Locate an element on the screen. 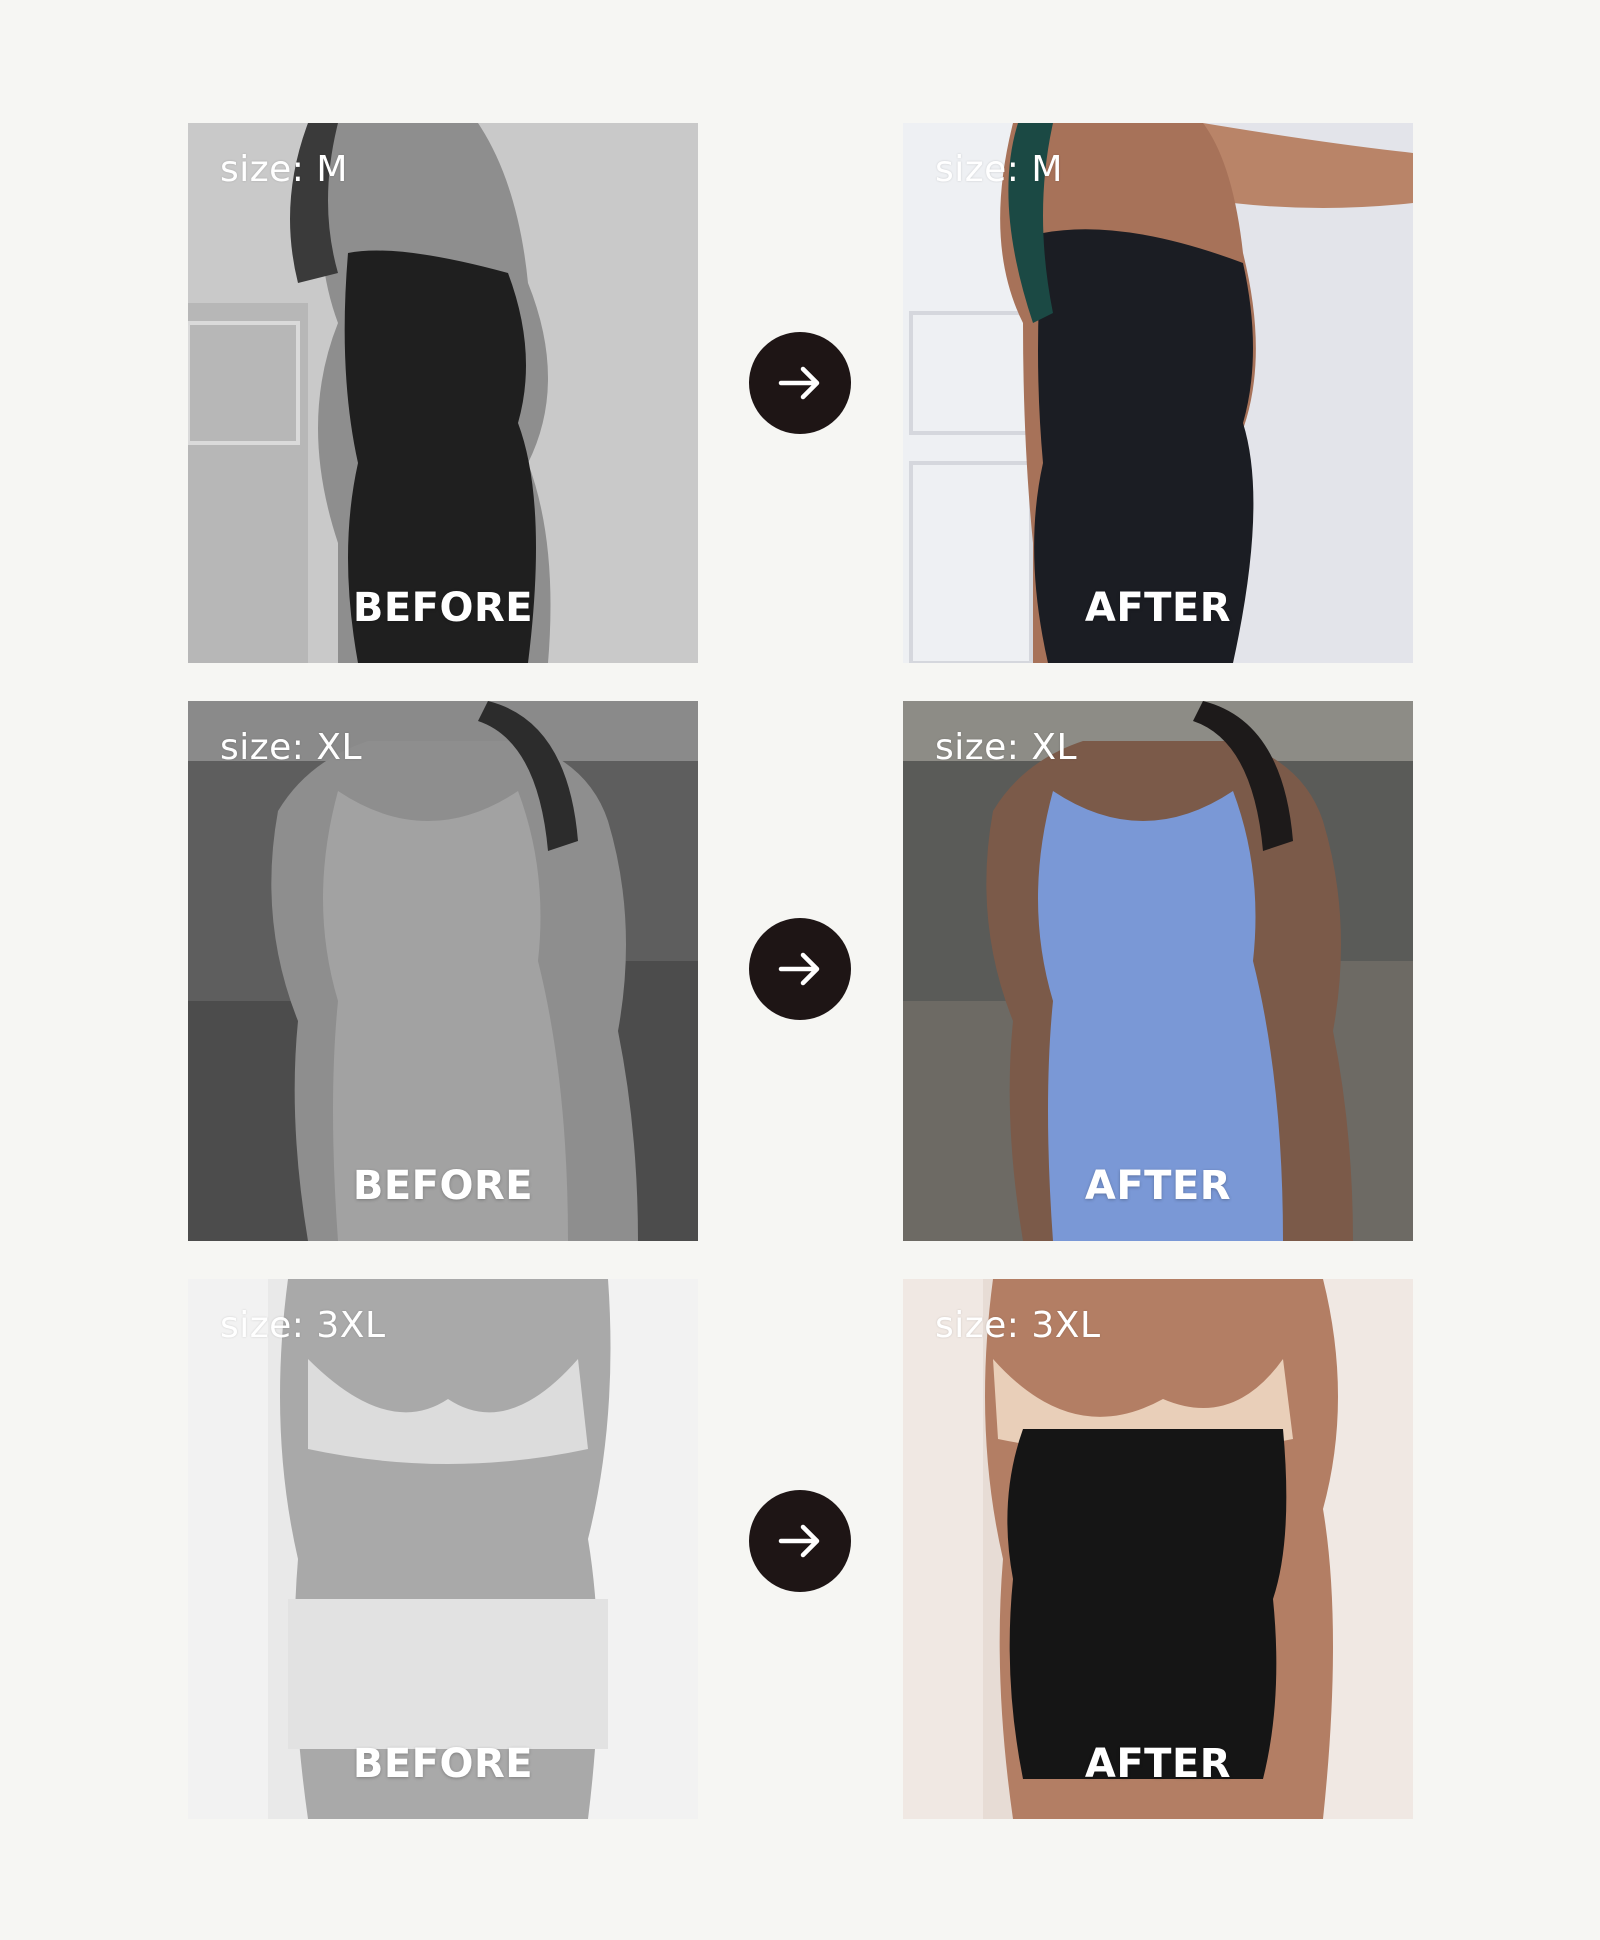 The height and width of the screenshot is (1940, 1600). after-photo-size-m: size: M AFTER is located at coordinates (1158, 393).